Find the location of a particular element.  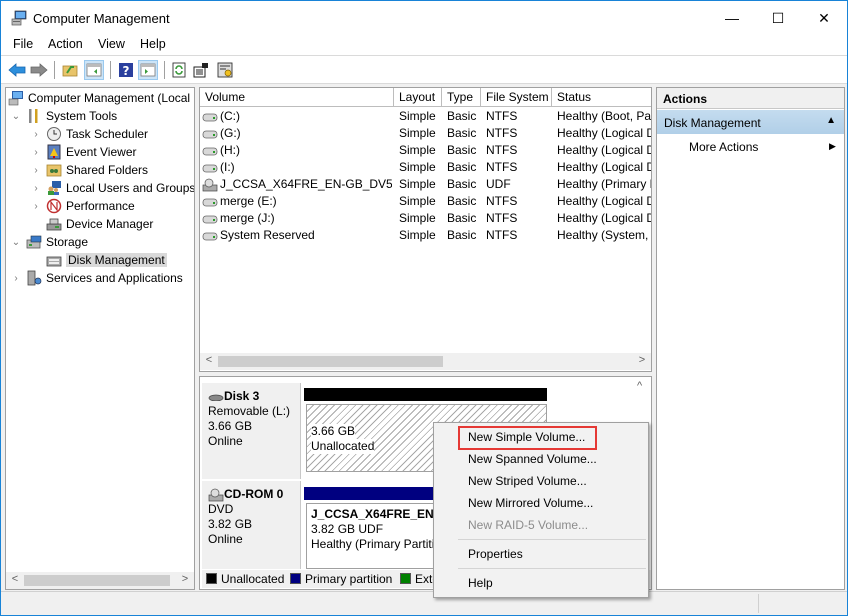

drive-icon is located at coordinates (210, 236).